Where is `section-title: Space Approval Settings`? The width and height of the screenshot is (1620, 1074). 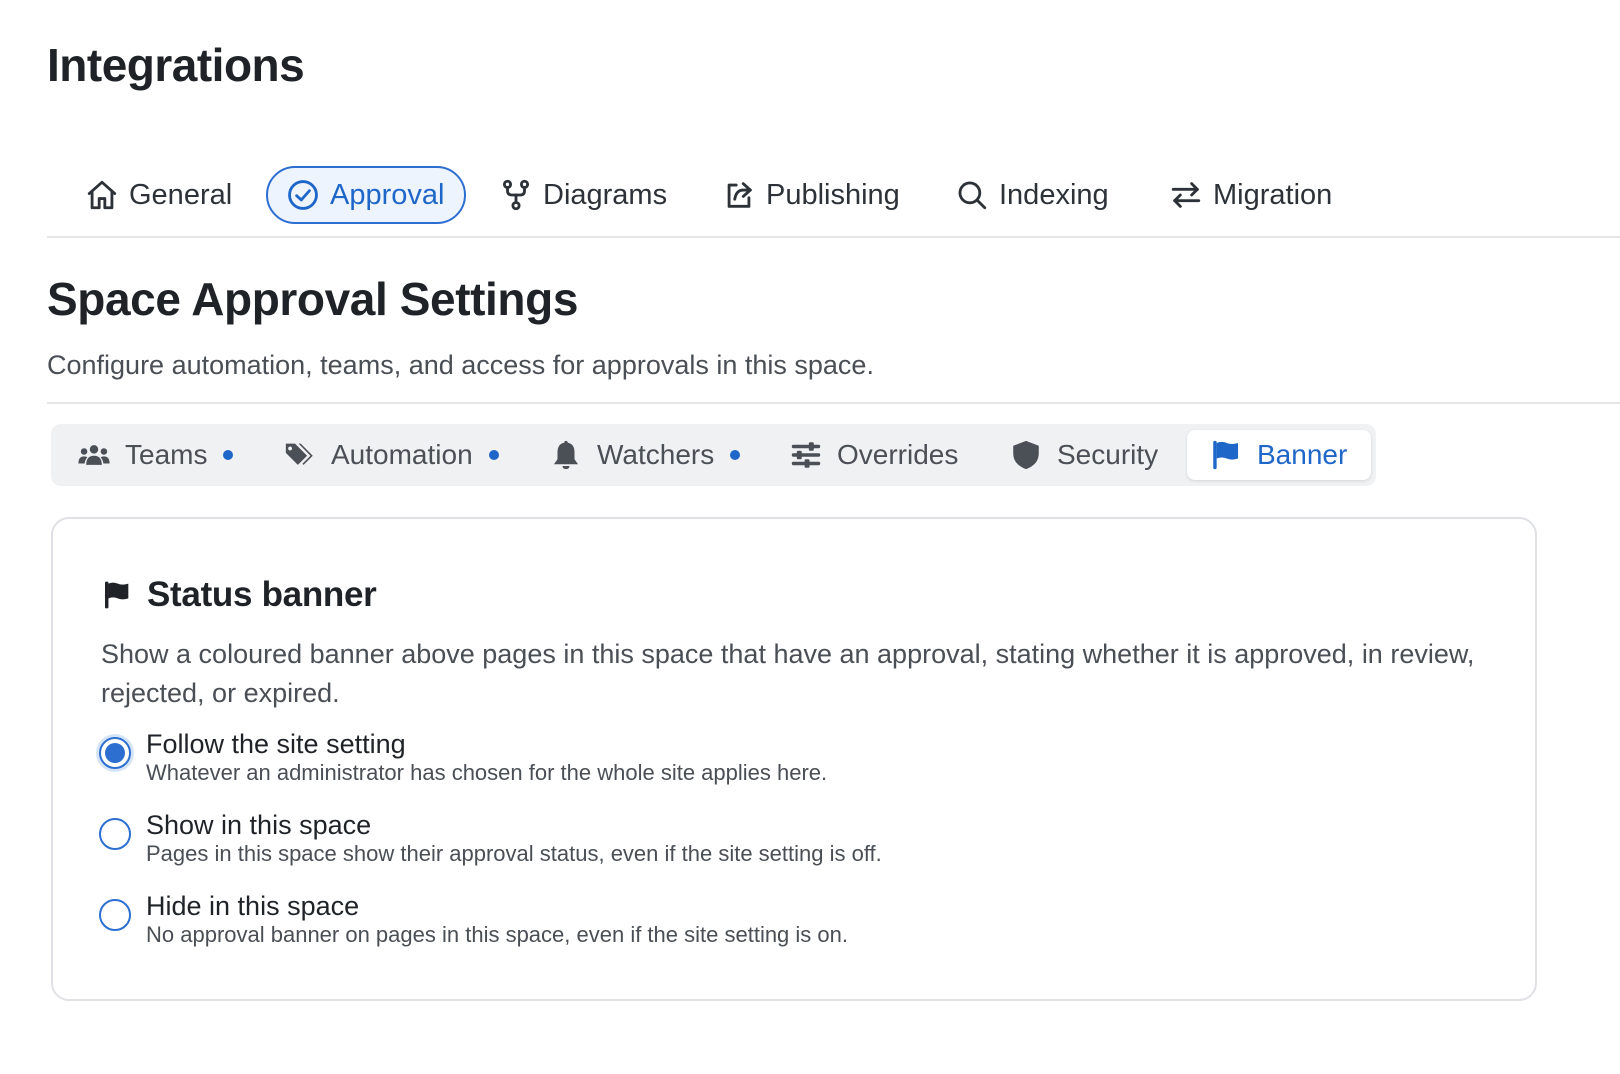 section-title: Space Approval Settings is located at coordinates (313, 299).